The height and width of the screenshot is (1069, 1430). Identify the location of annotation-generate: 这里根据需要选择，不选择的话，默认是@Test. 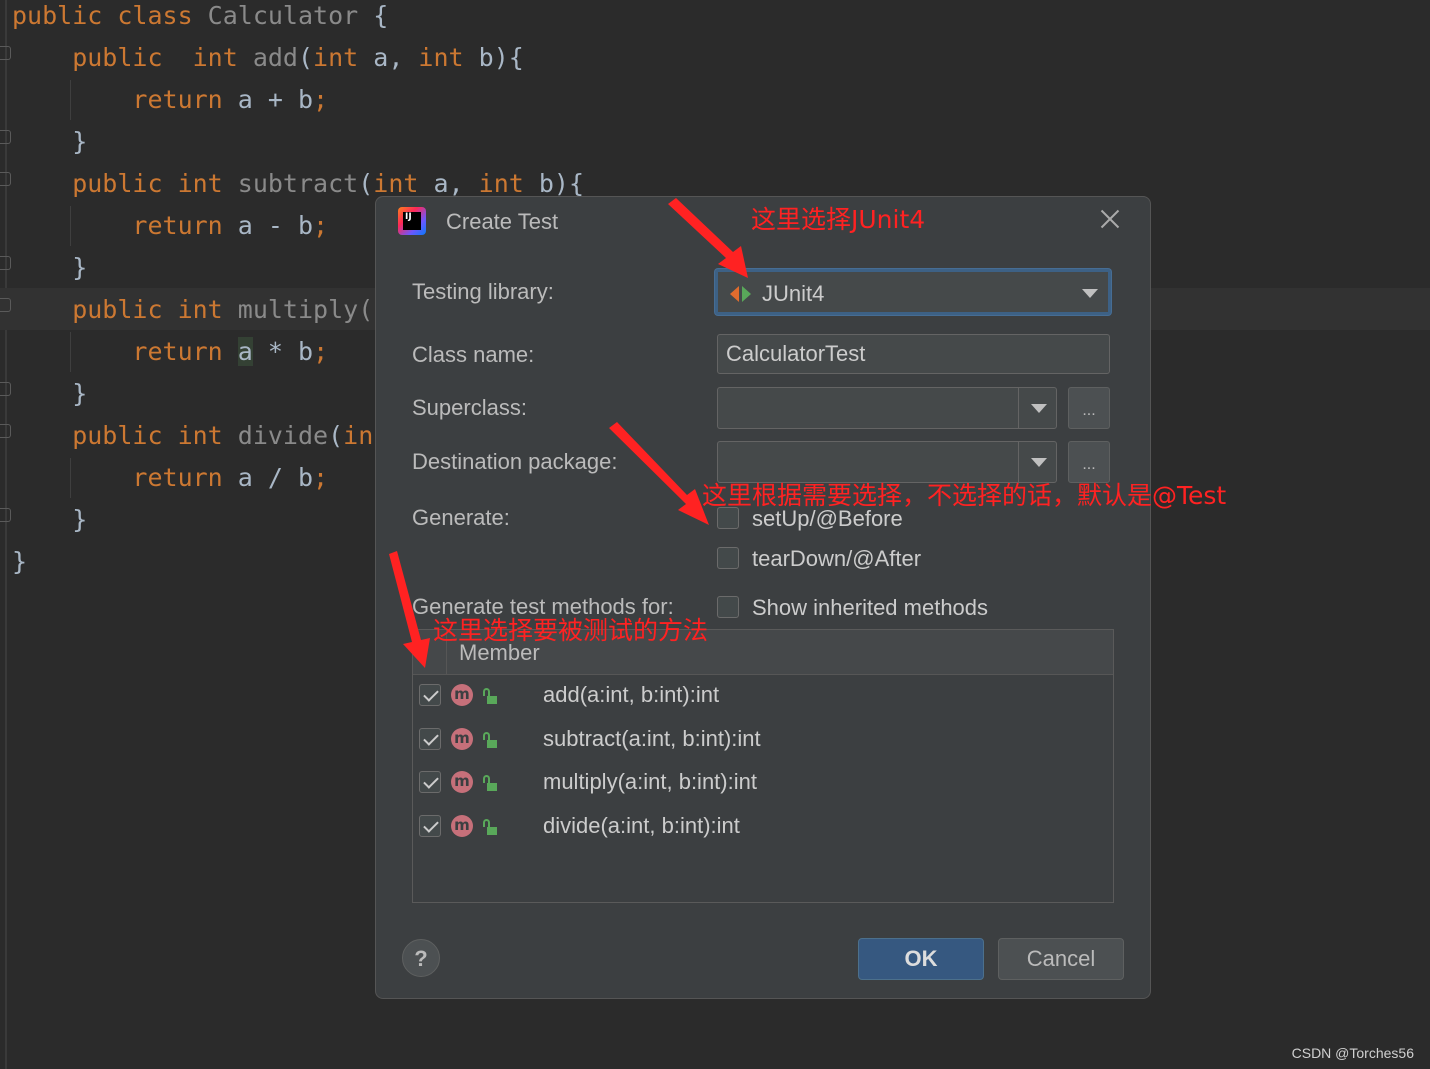
(964, 495).